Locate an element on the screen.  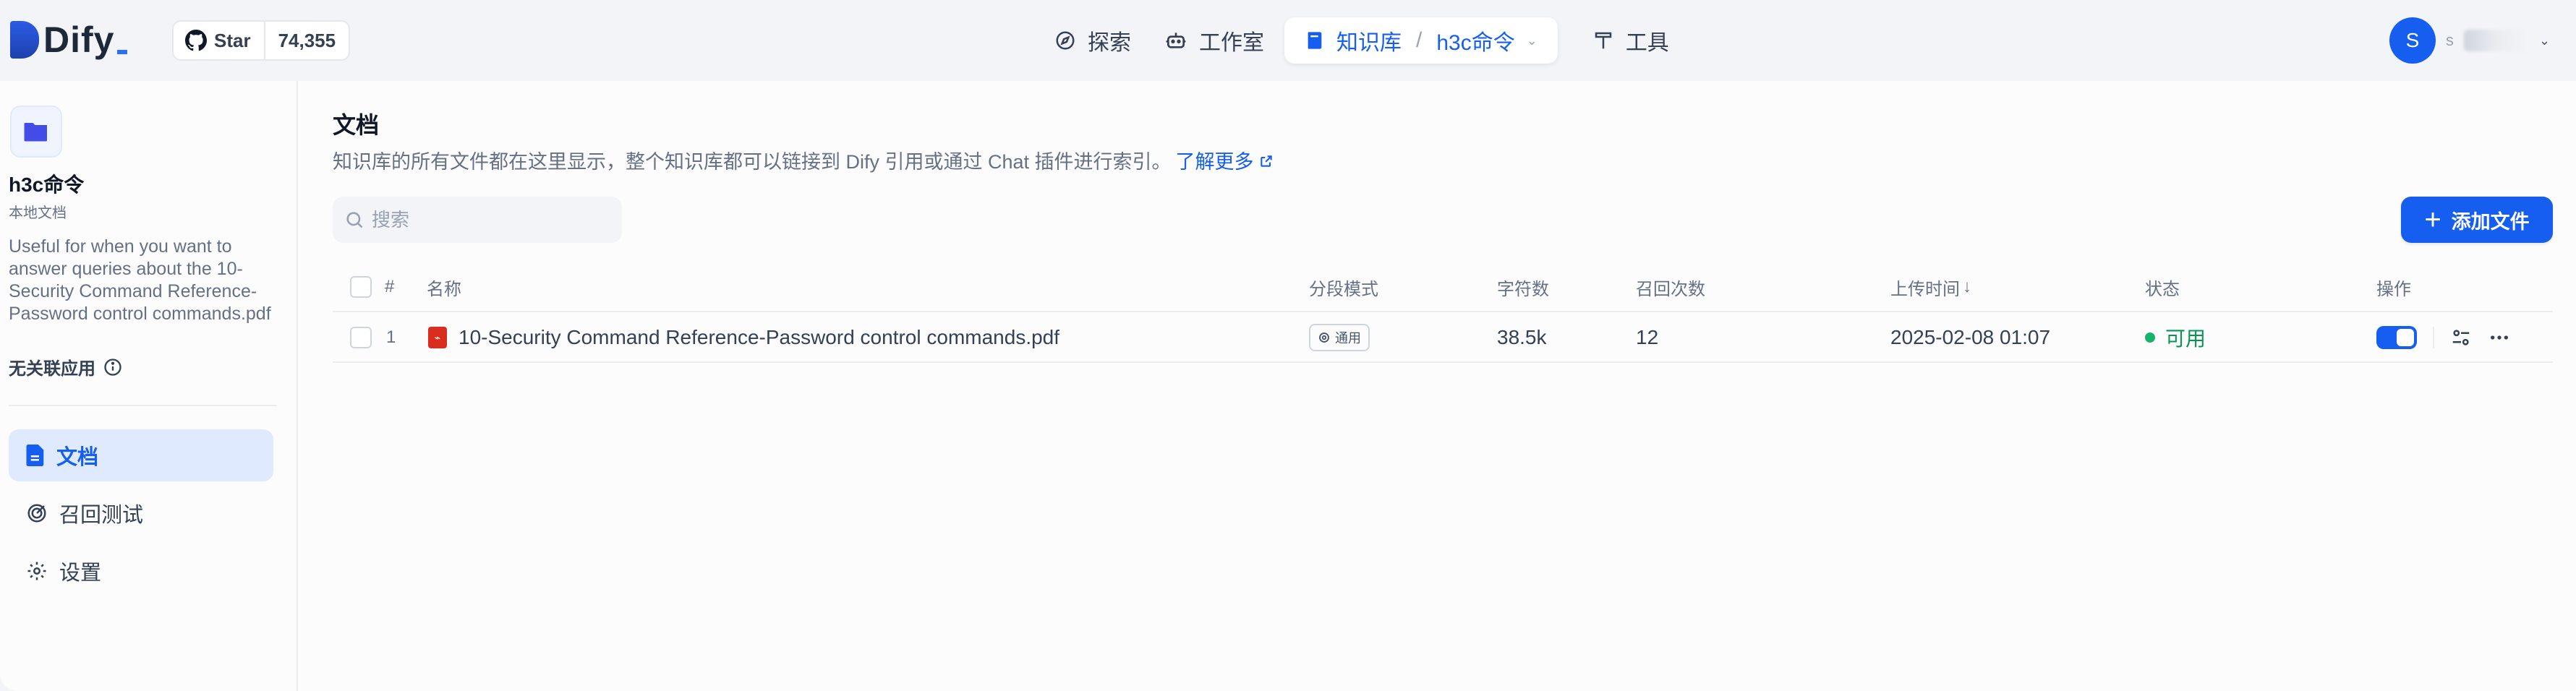
sidebar-item-label: 召回测试 is located at coordinates (101, 515).